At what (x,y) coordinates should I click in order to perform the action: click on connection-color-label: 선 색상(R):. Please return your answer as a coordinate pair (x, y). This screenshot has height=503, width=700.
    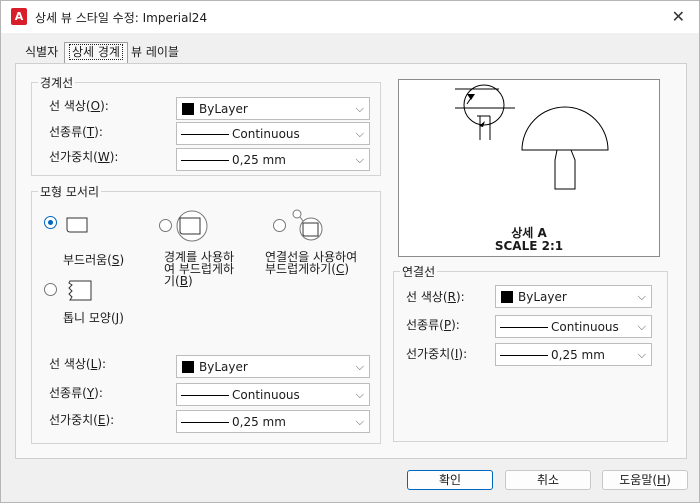
    Looking at the image, I should click on (435, 297).